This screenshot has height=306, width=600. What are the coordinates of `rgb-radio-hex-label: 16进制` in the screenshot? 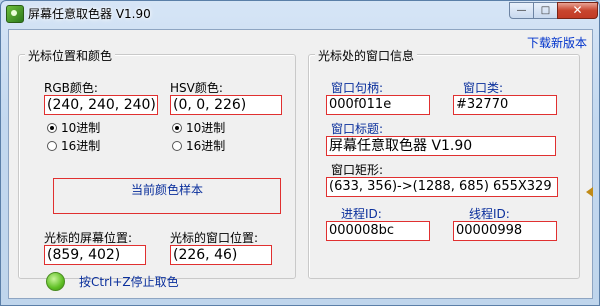 It's located at (81, 146).